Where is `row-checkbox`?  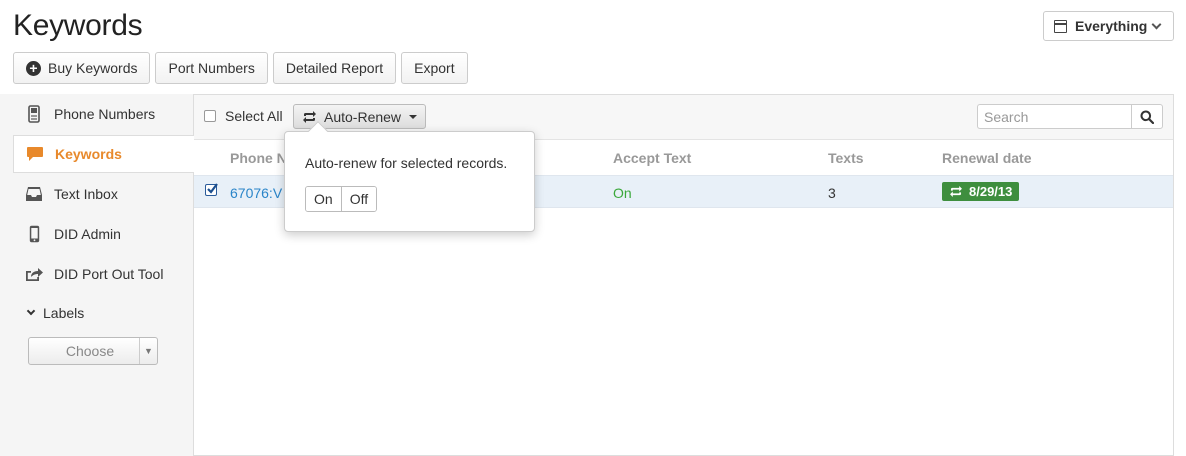
row-checkbox is located at coordinates (211, 189).